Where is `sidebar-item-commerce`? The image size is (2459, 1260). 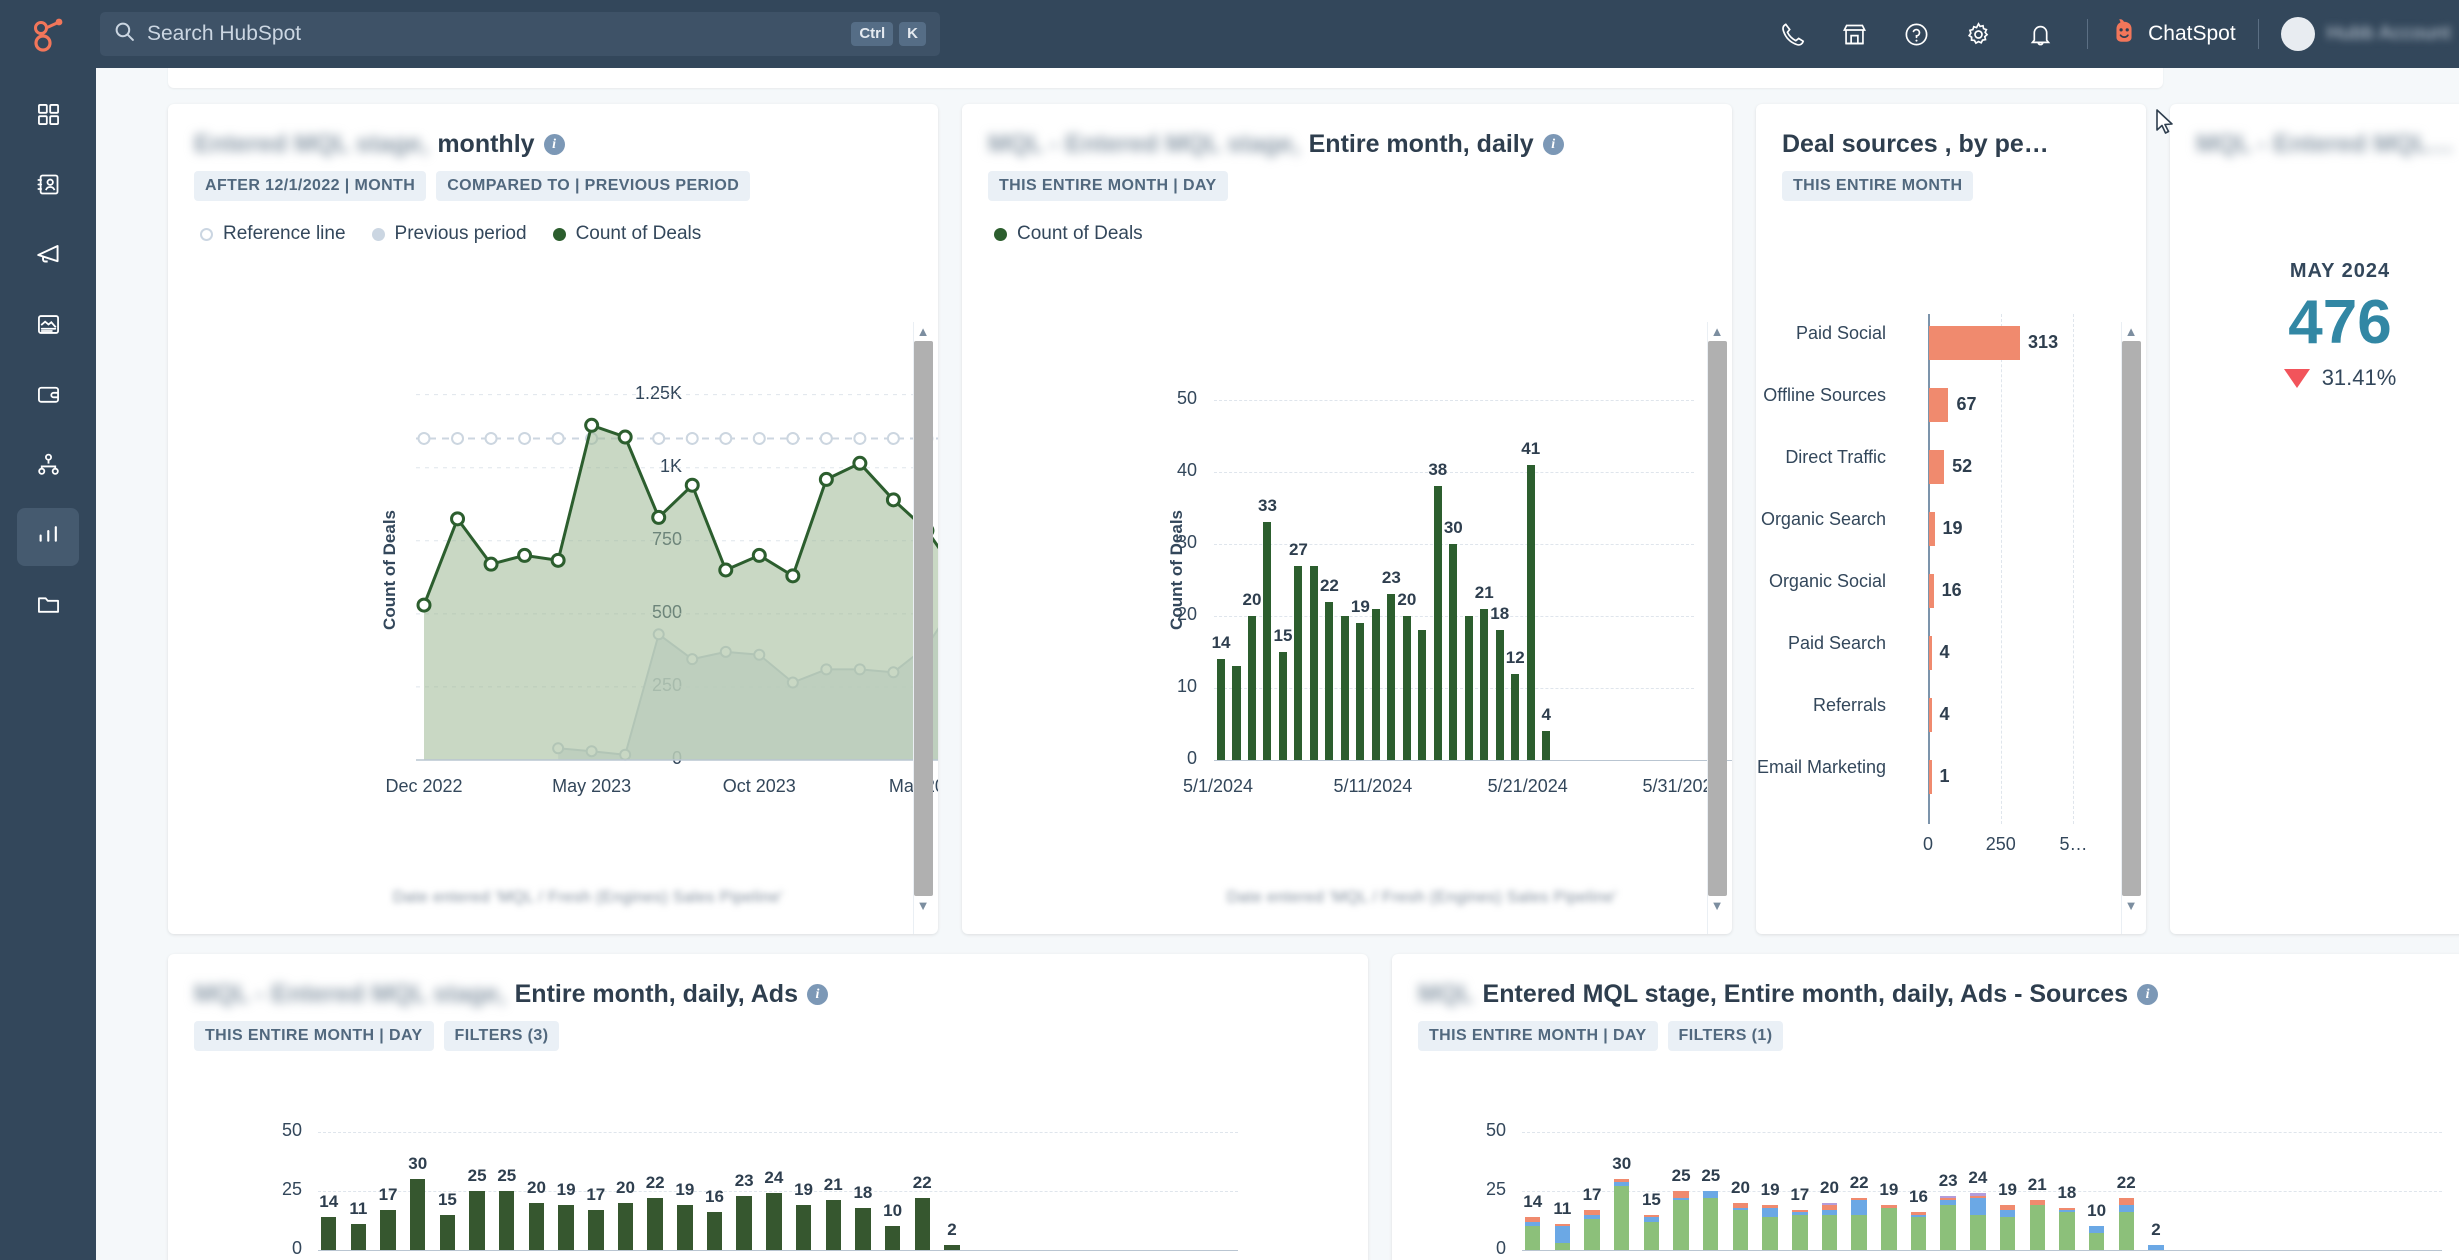 sidebar-item-commerce is located at coordinates (48, 397).